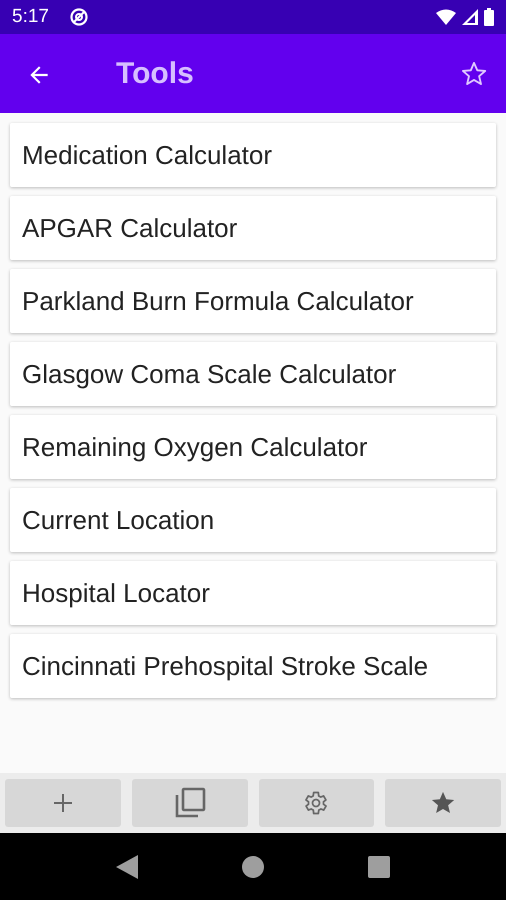 This screenshot has height=900, width=506. I want to click on tool-list-item: Medication Calculator, so click(253, 155).